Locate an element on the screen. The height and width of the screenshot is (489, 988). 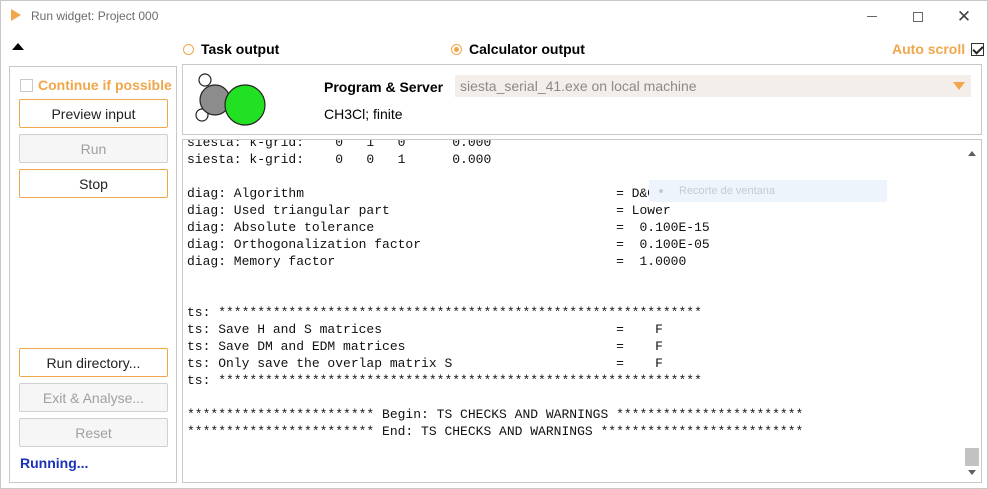
snip-overlay: Recorte de ventana is located at coordinates (768, 191).